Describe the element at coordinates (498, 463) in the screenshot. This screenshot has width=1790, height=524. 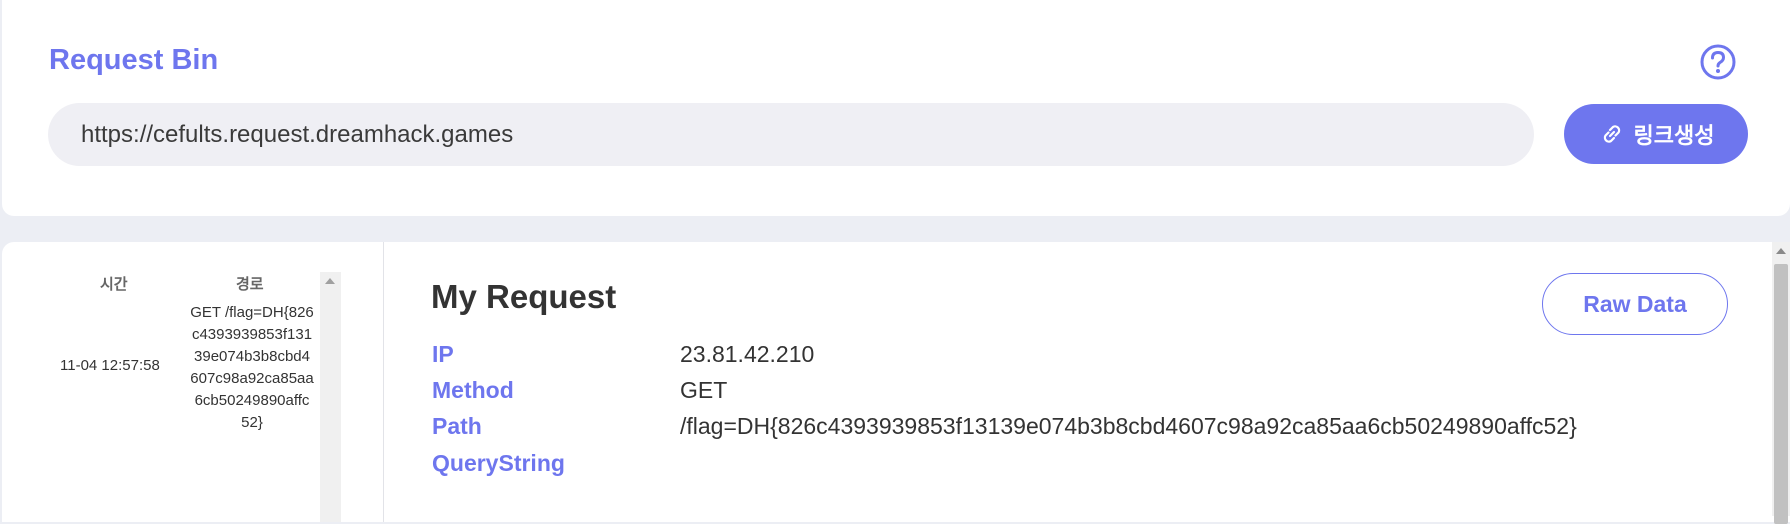
I see `field-label-querystring: QueryString` at that location.